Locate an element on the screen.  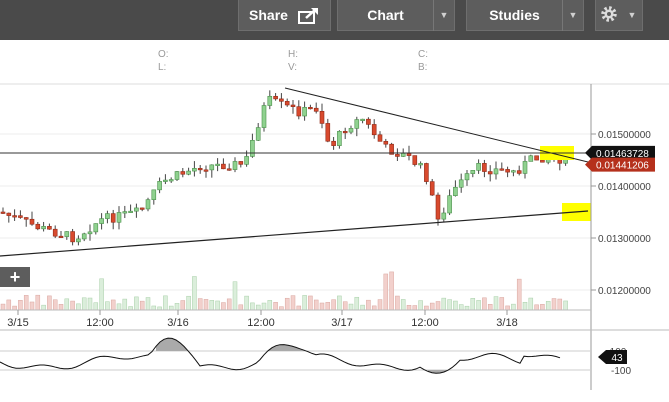
x-tick-label: 3/15 is located at coordinates (17, 323).